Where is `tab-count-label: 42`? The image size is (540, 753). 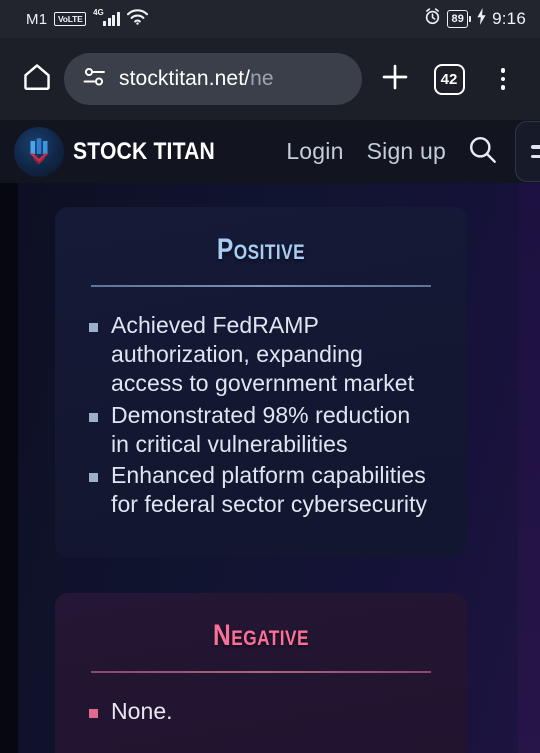
tab-count-label: 42 is located at coordinates (449, 79).